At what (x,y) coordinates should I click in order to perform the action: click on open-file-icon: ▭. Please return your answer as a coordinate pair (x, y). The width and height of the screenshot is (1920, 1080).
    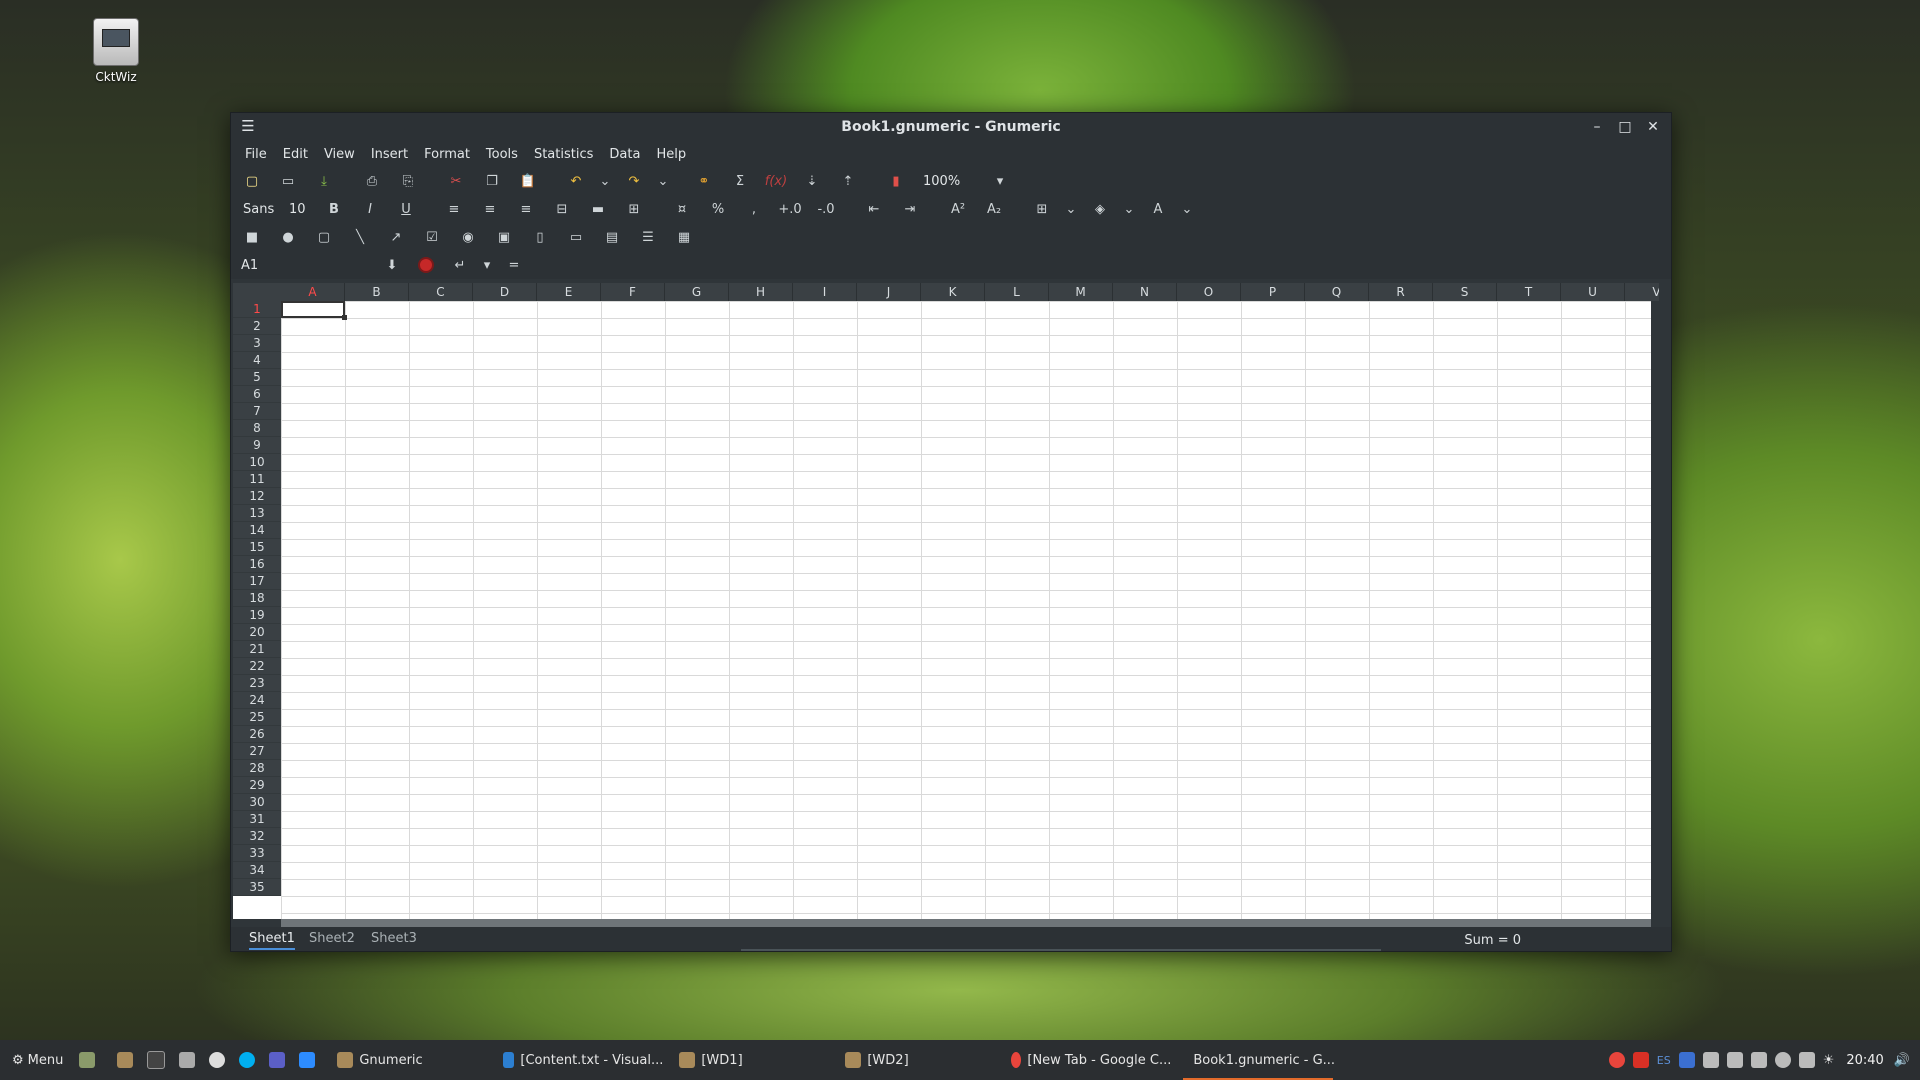
    Looking at the image, I should click on (288, 181).